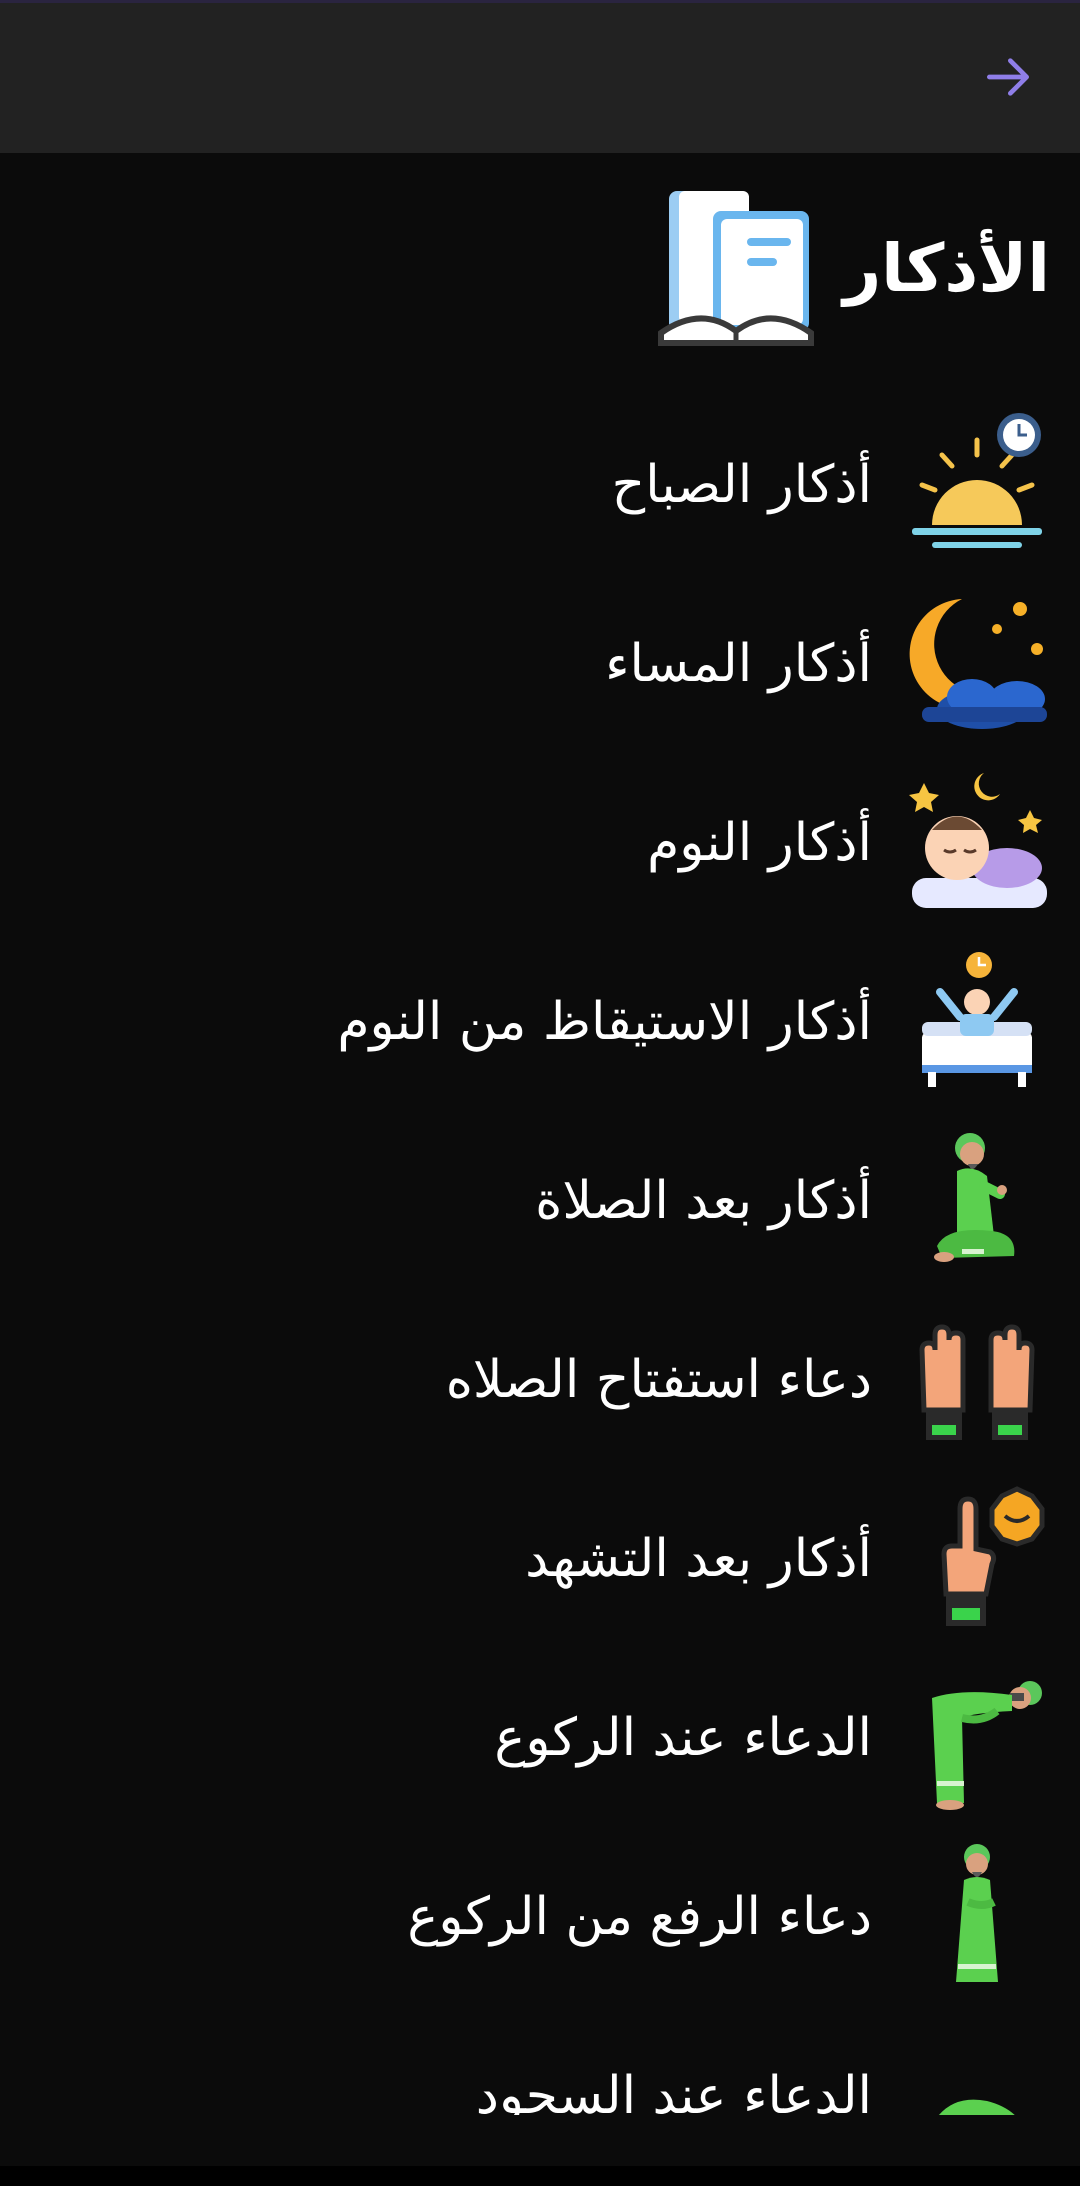 The width and height of the screenshot is (1080, 2186). I want to click on list-item: أذكار المساء, so click(540, 663).